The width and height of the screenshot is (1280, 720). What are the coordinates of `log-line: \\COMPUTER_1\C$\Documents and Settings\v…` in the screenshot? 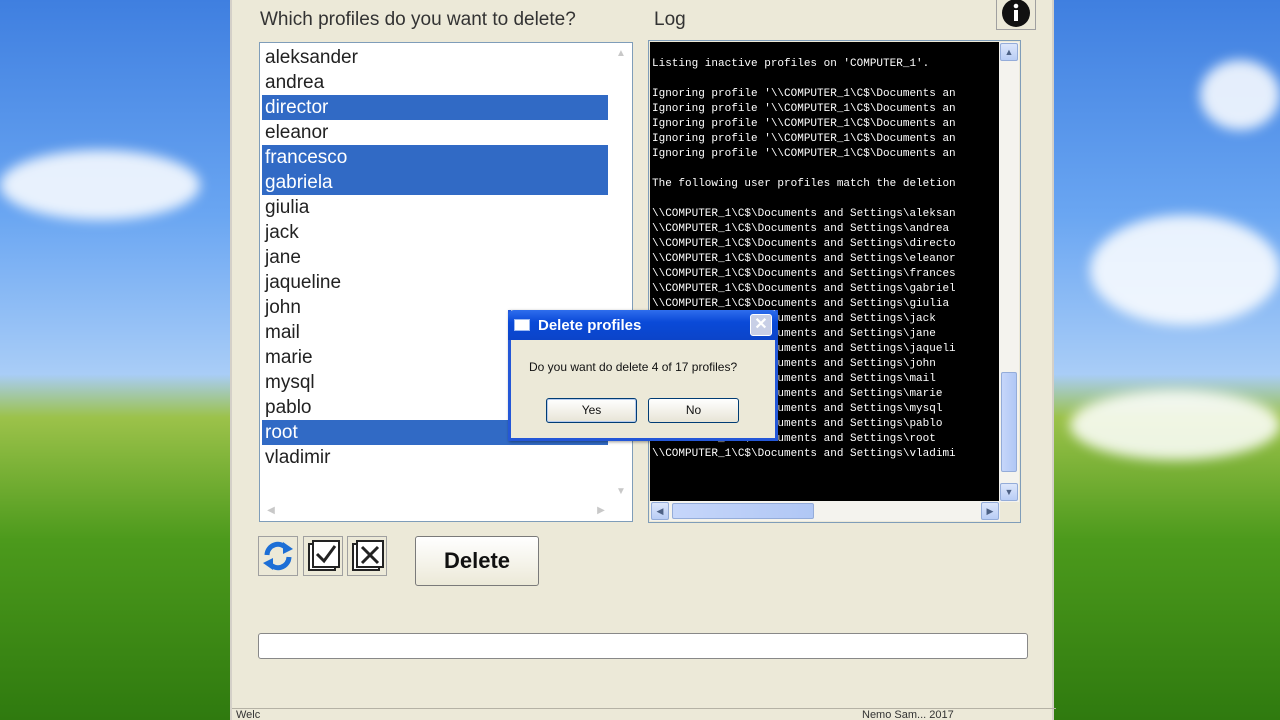 It's located at (804, 454).